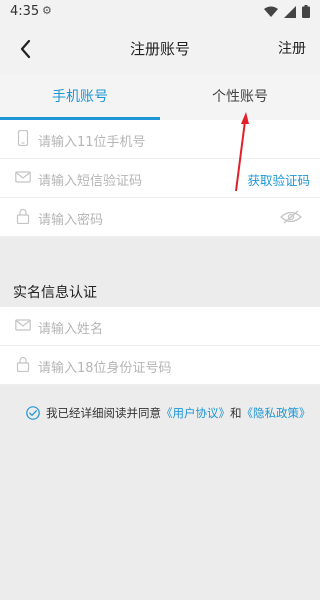 This screenshot has width=320, height=600. I want to click on battery-icon, so click(306, 11).